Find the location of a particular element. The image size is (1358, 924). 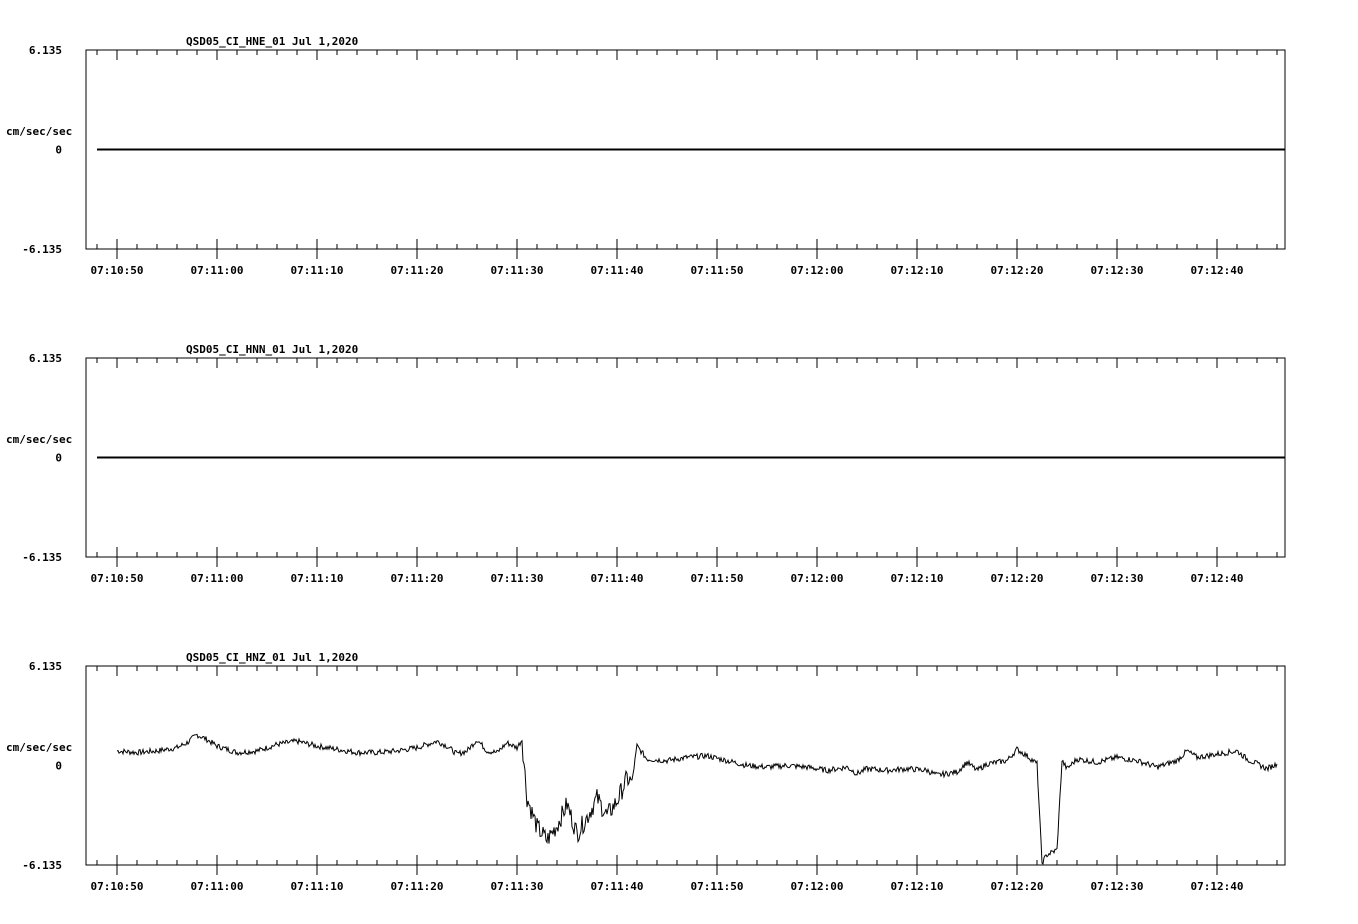

series-trace is located at coordinates (697, 799).